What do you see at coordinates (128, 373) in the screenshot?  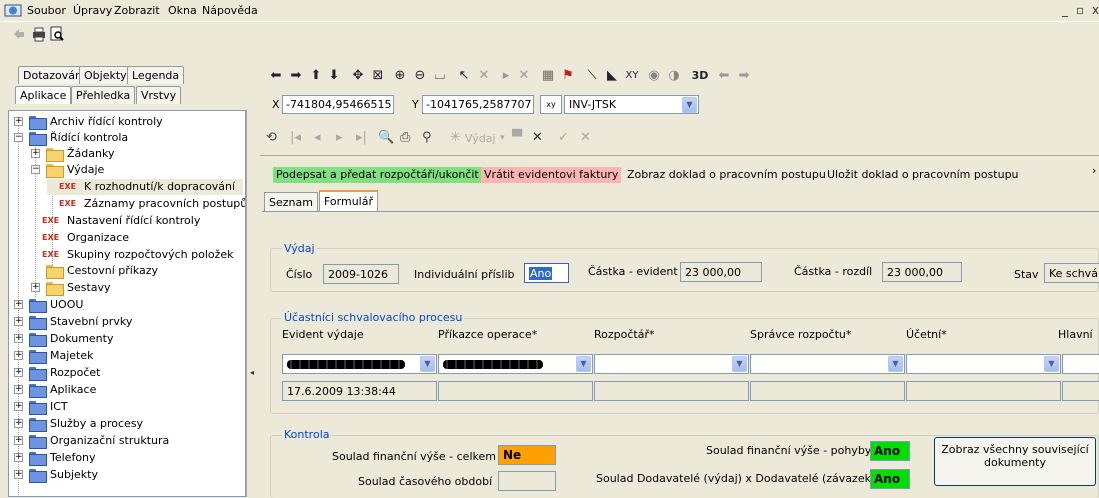 I see `tree-item-rozpocet: + Rozpočet` at bounding box center [128, 373].